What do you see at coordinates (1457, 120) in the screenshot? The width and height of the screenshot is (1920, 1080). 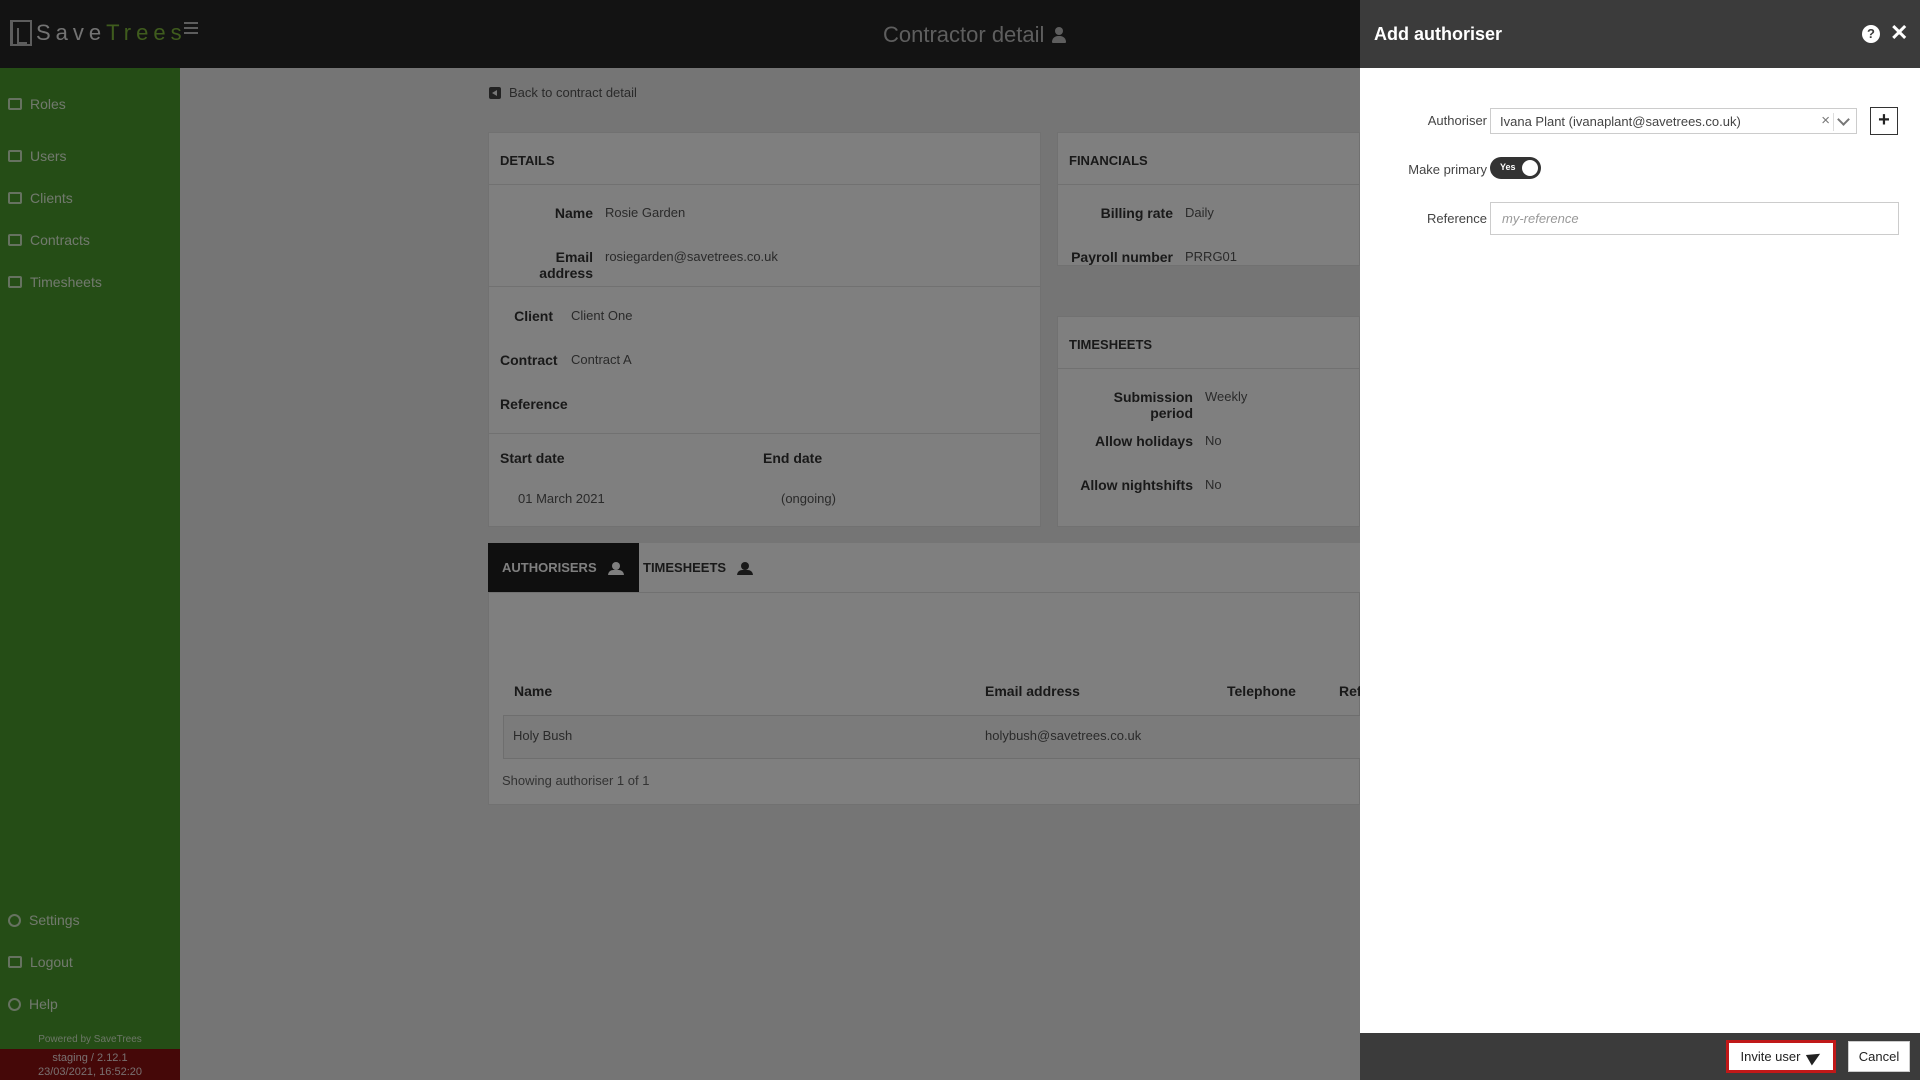 I see `authoriser-label: Authoriser` at bounding box center [1457, 120].